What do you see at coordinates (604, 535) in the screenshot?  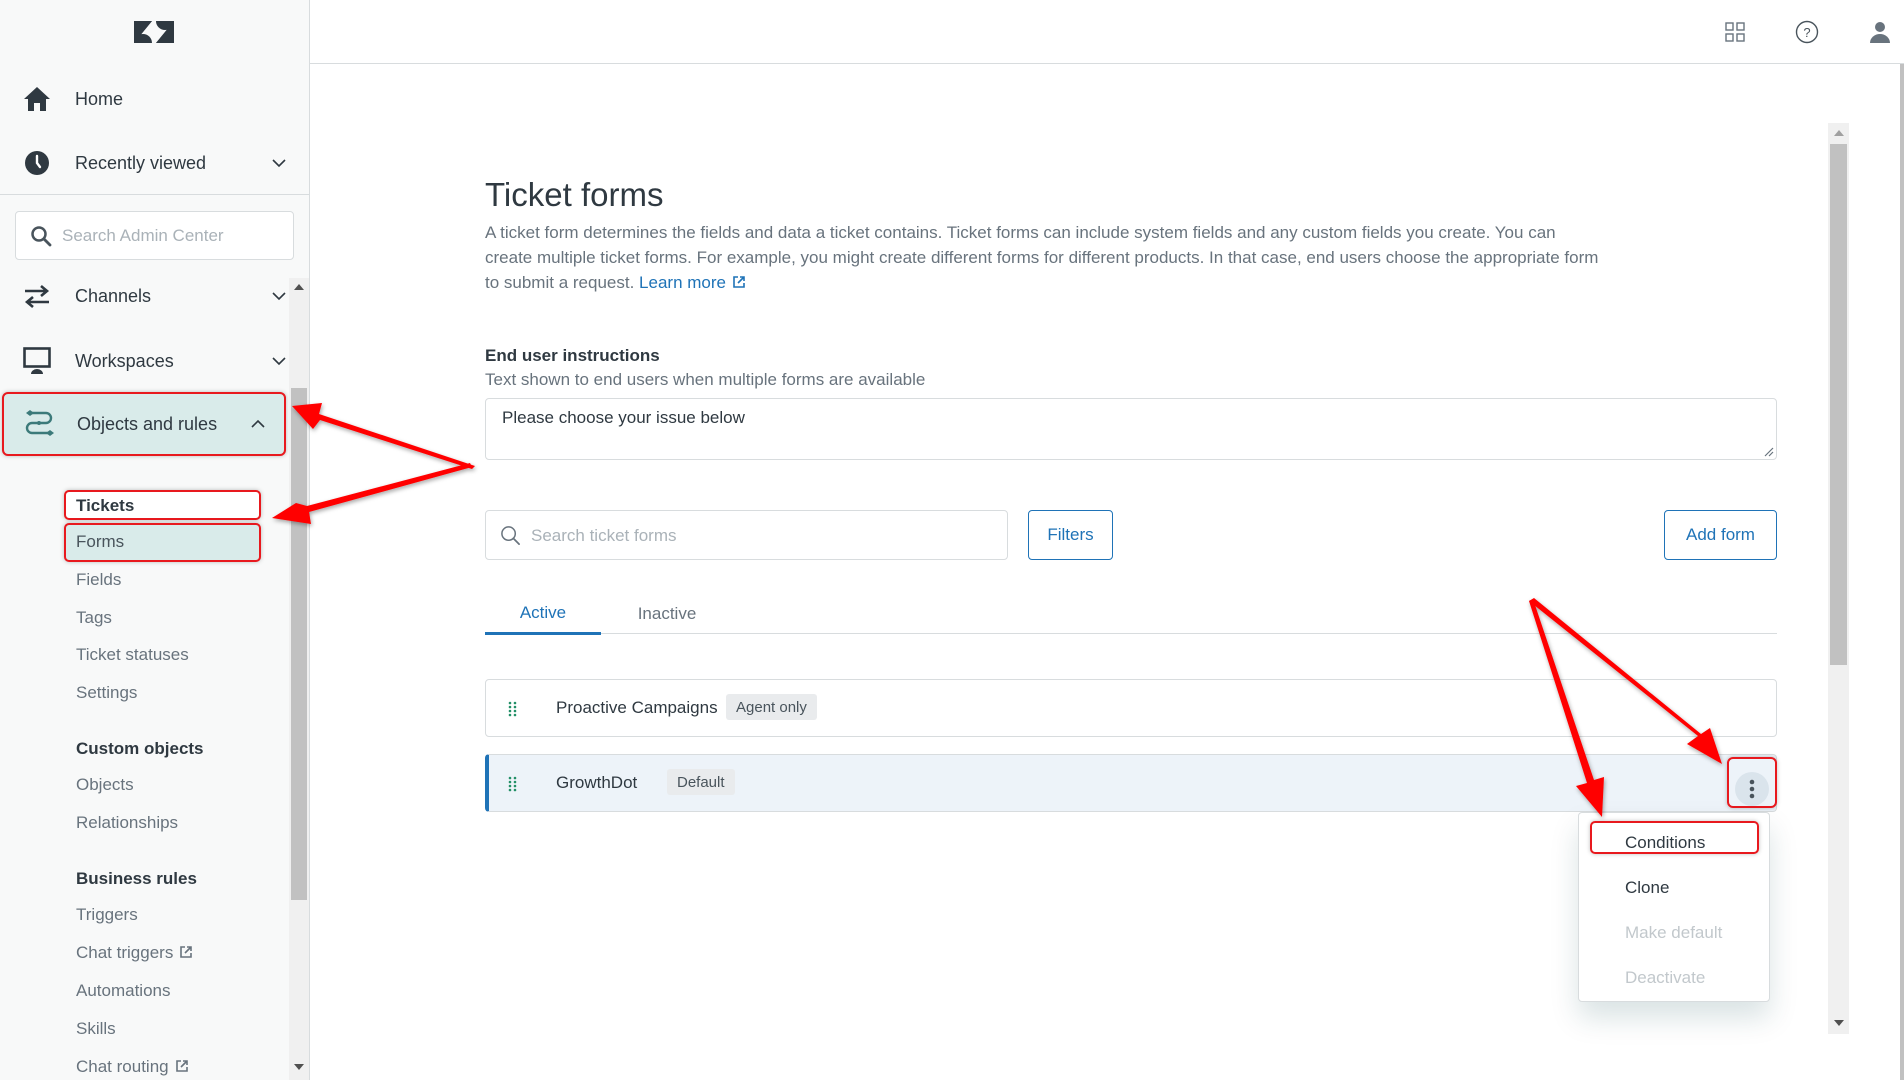 I see `search-ticket-forms-placeholder: Search ticket forms` at bounding box center [604, 535].